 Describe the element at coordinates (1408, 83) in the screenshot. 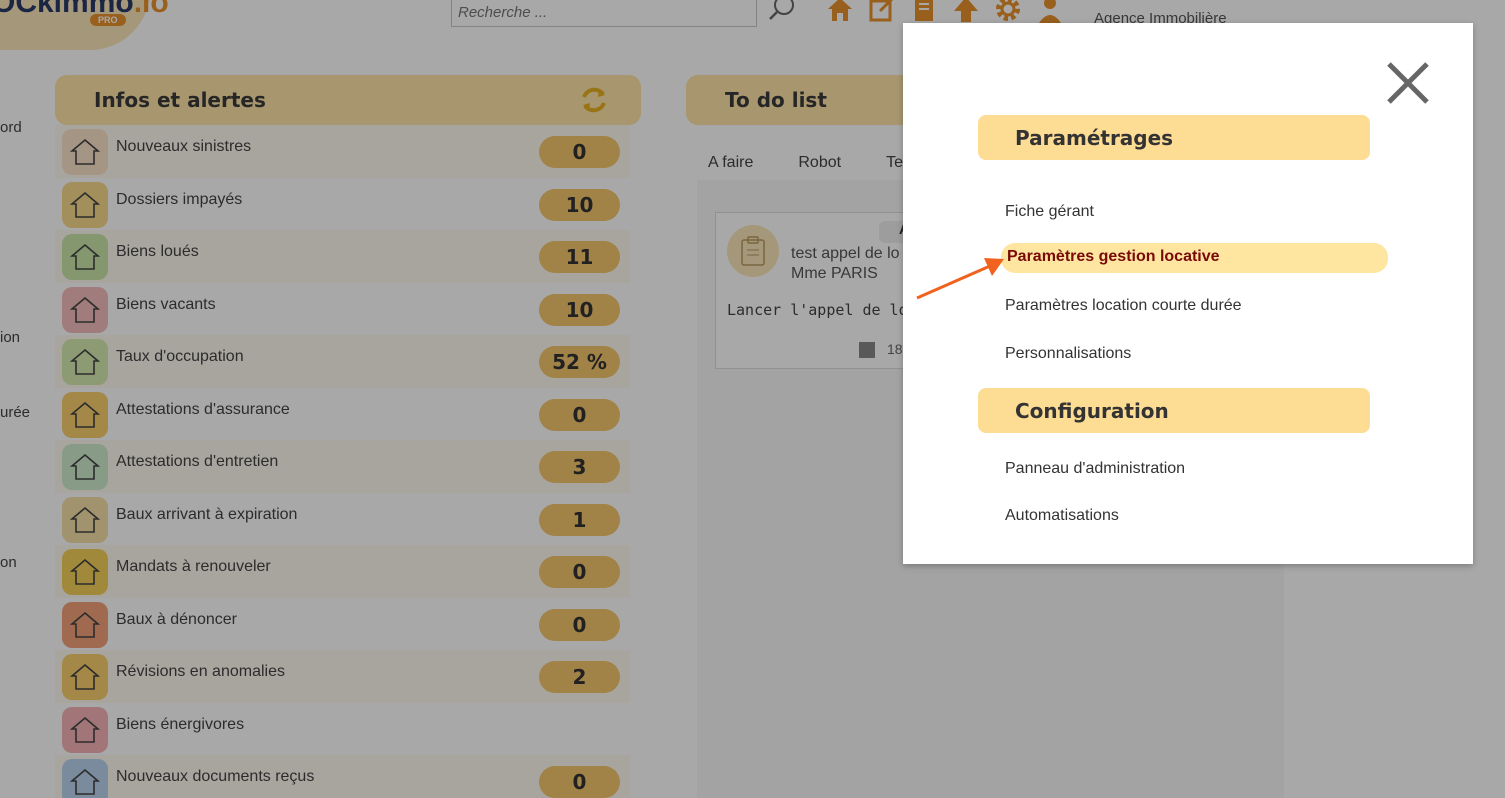

I see `close-icon` at that location.